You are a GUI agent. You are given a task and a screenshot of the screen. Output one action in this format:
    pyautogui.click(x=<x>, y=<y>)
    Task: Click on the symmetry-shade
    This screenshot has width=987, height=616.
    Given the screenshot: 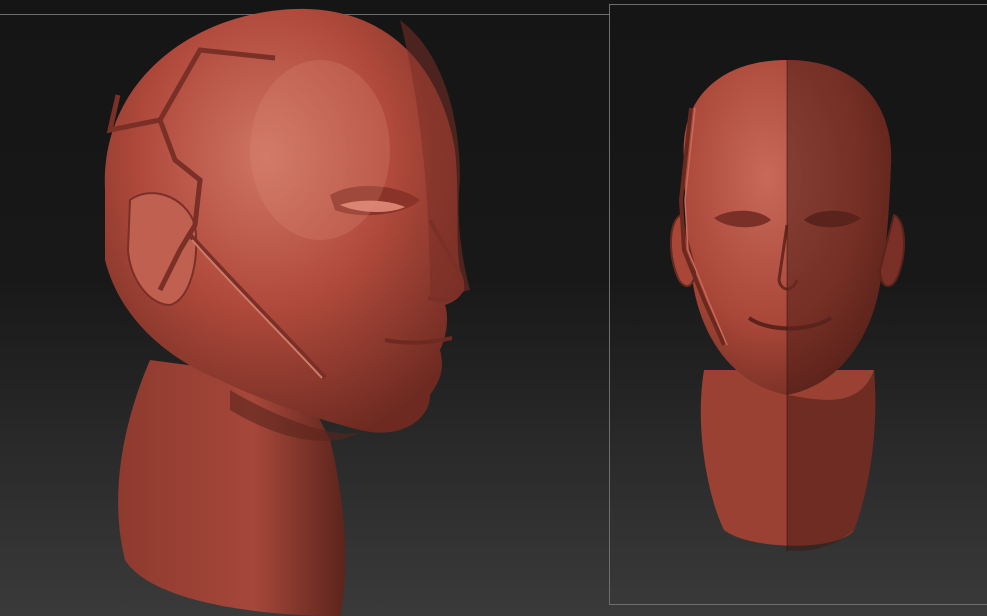 What is the action you would take?
    pyautogui.click(x=839, y=227)
    